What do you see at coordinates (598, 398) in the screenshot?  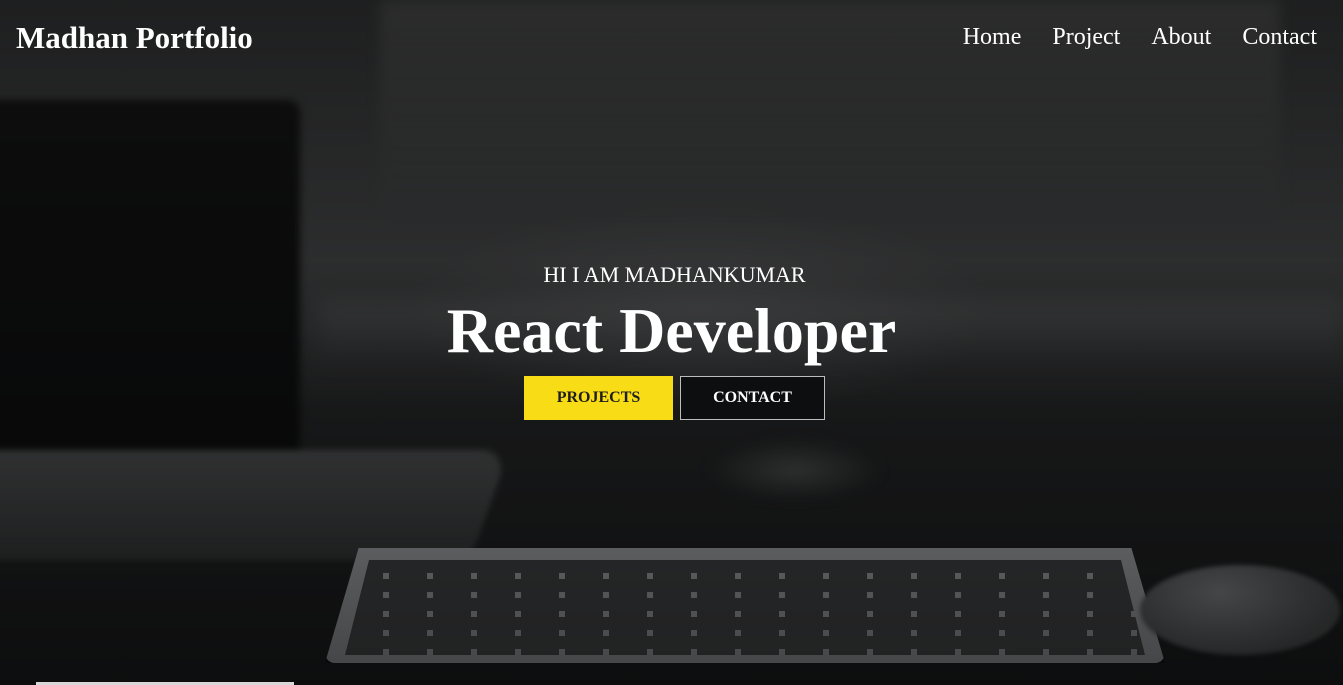 I see `projects-button: PROJECTS` at bounding box center [598, 398].